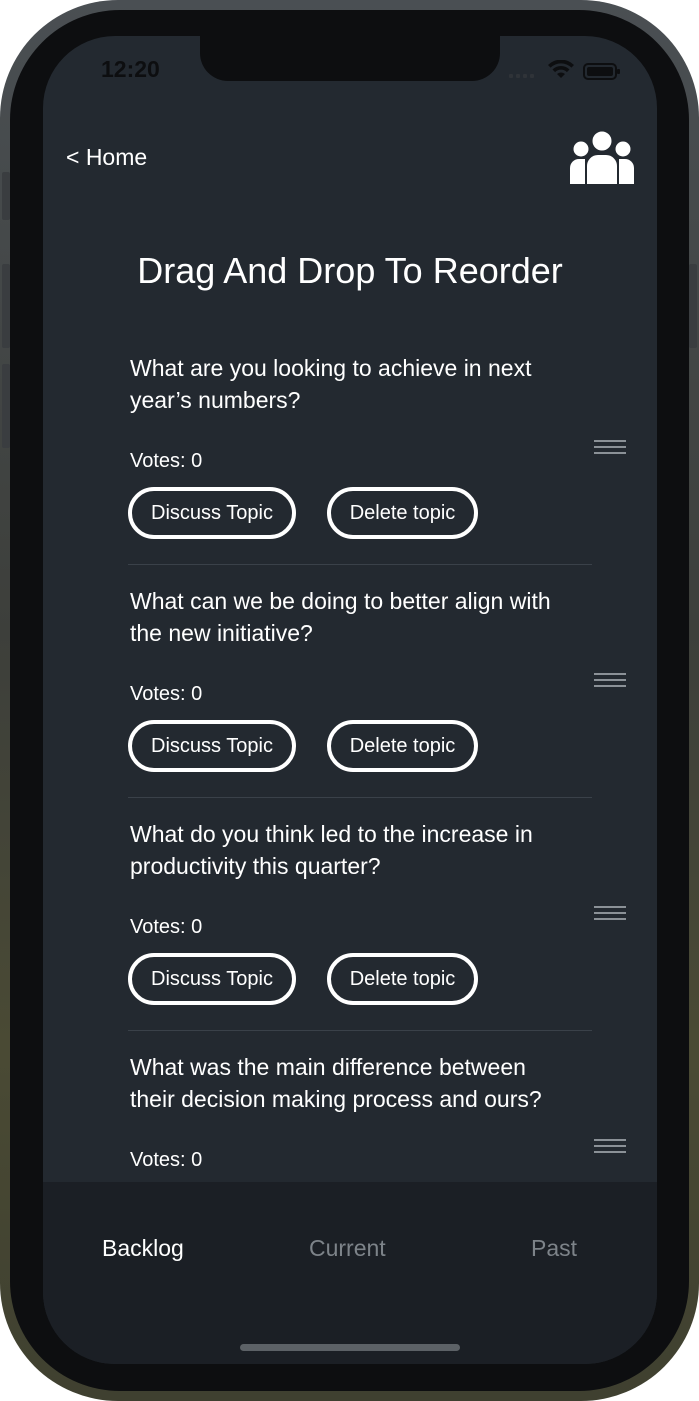  Describe the element at coordinates (350, 270) in the screenshot. I see `page-title: Drag And Drop To Reorder` at that location.